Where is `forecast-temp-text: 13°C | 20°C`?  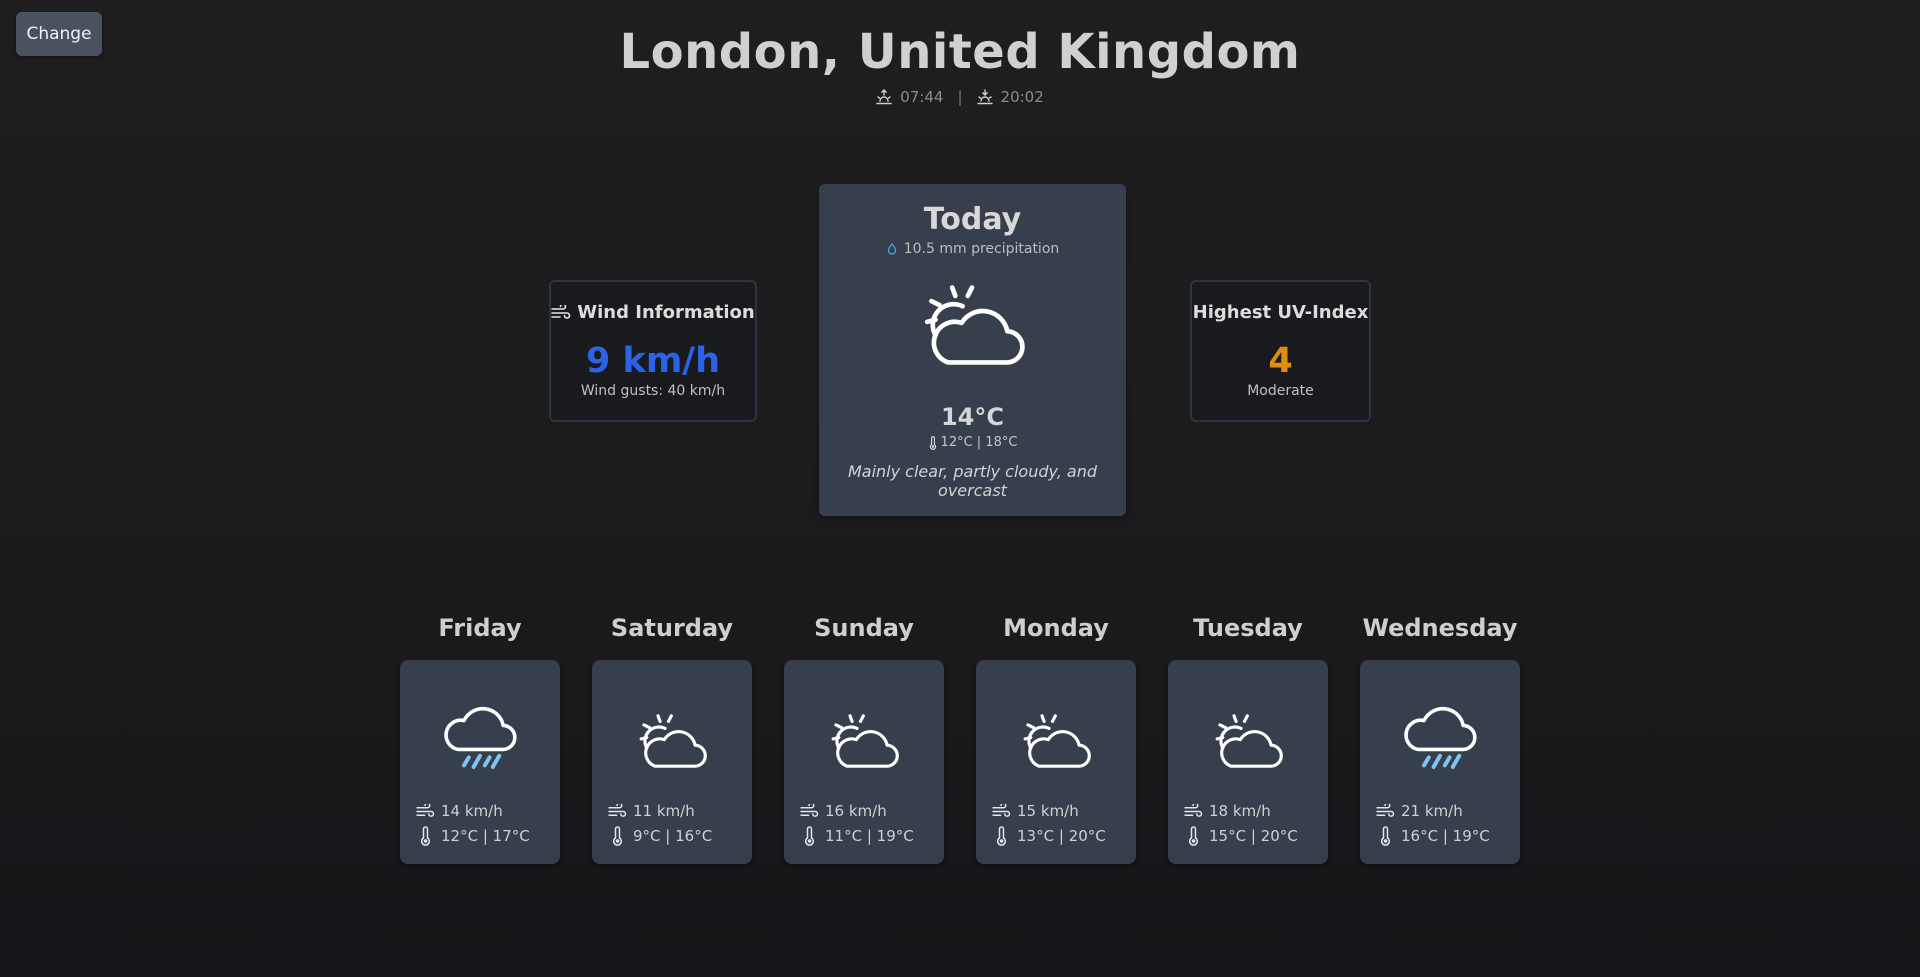
forecast-temp-text: 13°C | 20°C is located at coordinates (1061, 836).